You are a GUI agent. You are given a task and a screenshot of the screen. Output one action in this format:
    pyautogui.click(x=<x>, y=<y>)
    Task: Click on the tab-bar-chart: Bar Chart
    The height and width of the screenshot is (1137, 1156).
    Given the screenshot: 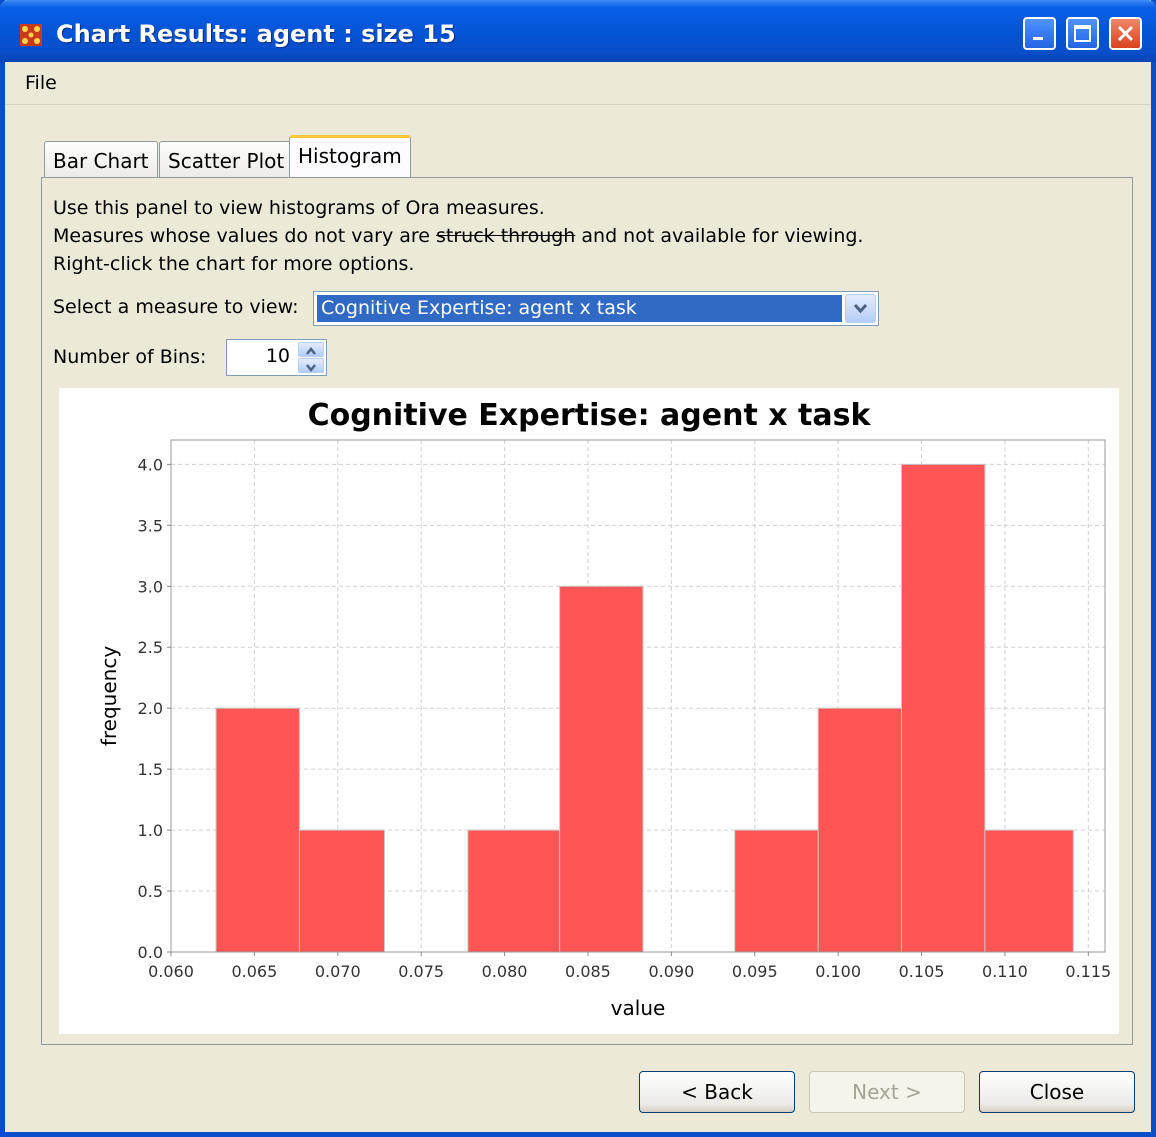 What is the action you would take?
    pyautogui.click(x=101, y=159)
    